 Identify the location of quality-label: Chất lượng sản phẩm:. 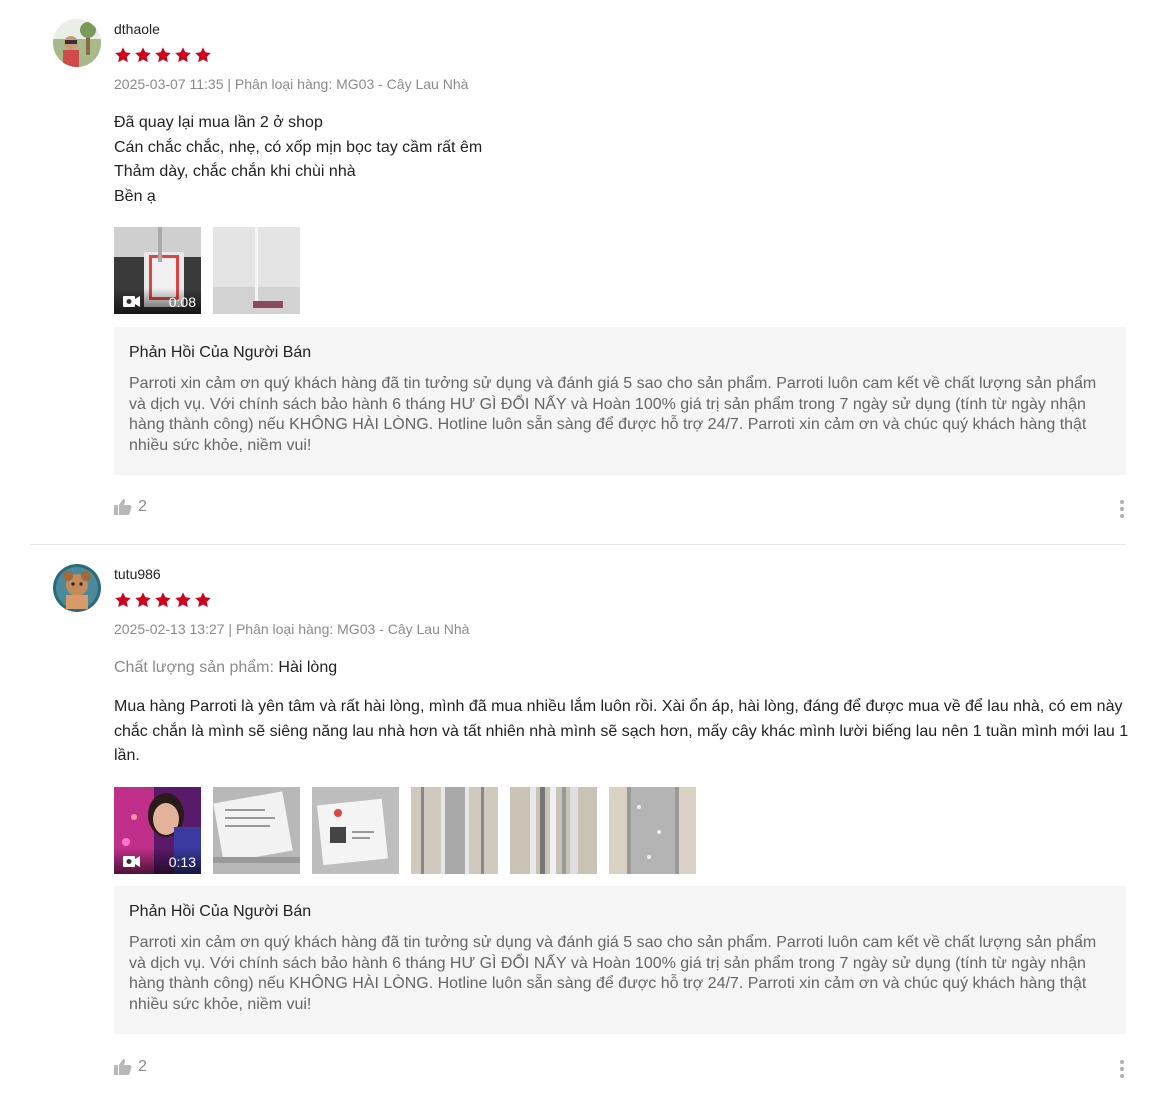
(194, 667).